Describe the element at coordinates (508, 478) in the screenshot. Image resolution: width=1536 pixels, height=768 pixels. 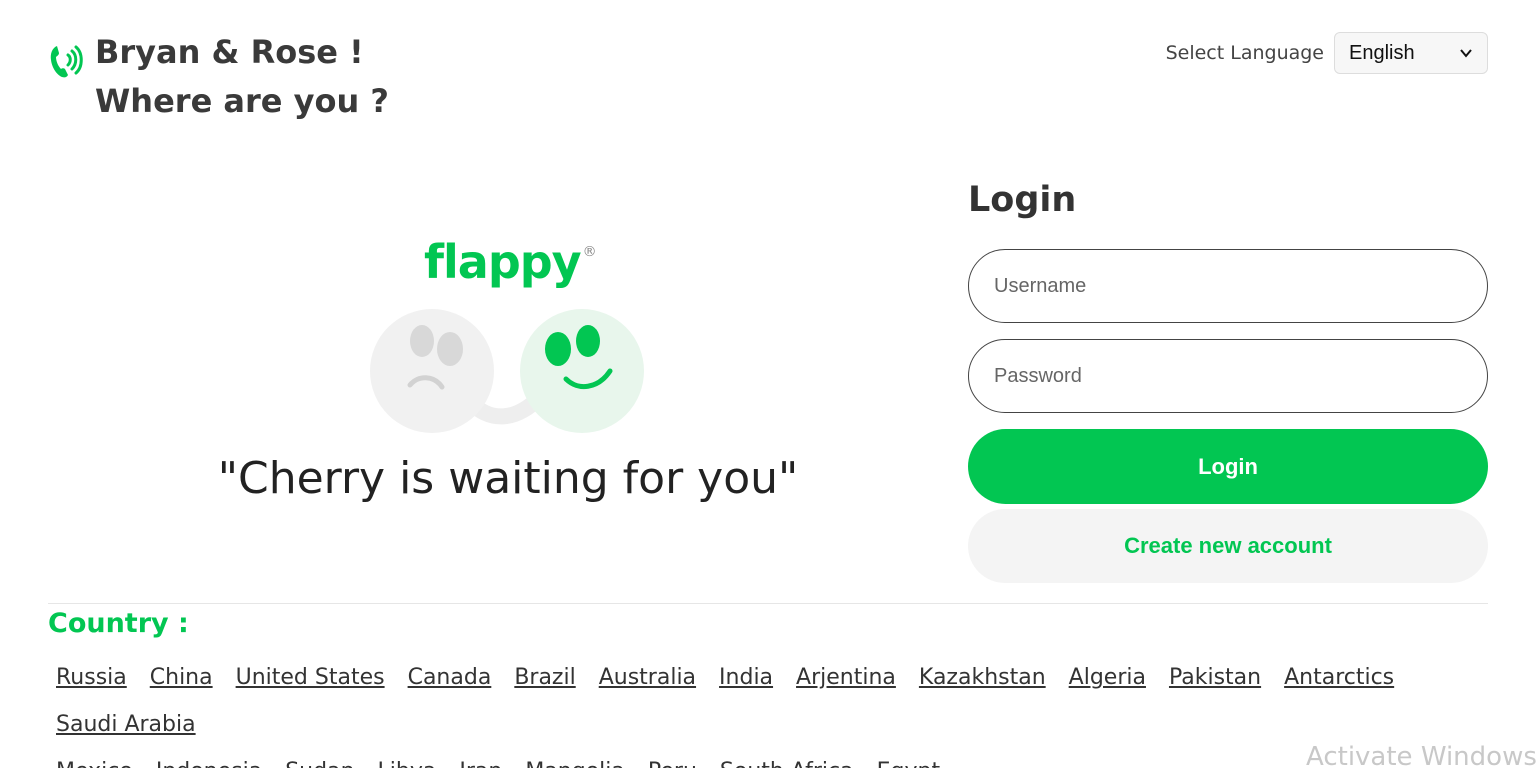
I see `tagline: "Cherry is waiting for you"` at that location.